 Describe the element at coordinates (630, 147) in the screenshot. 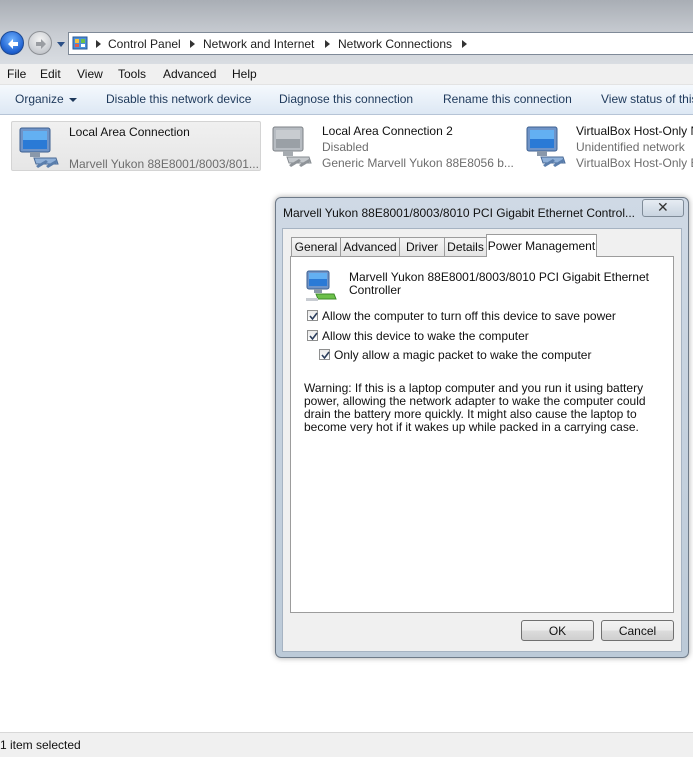

I see `connection-status: Unidentified network` at that location.